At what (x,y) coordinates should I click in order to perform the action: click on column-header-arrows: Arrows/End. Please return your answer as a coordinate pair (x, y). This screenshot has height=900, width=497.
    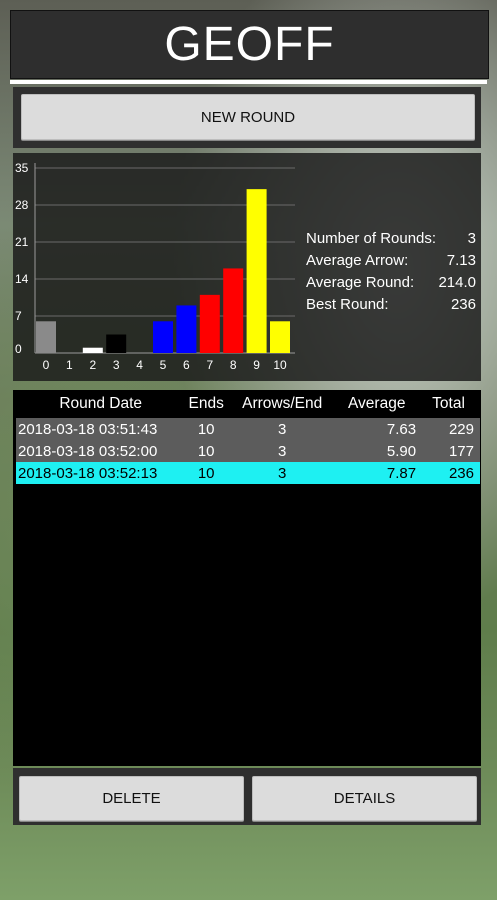
    Looking at the image, I should click on (282, 404).